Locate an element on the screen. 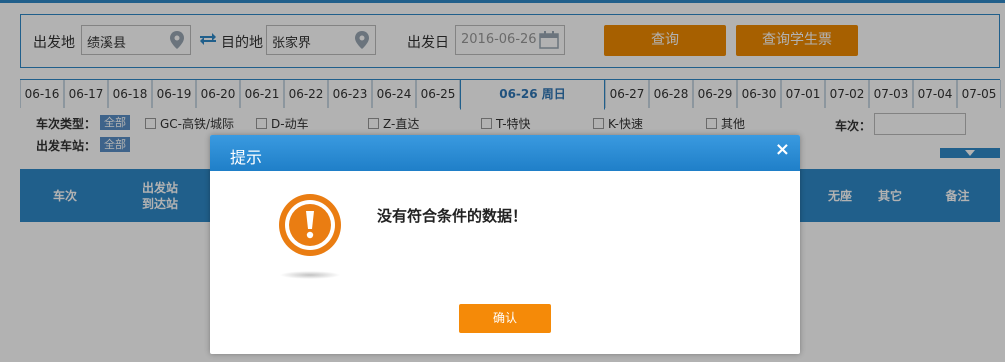 The height and width of the screenshot is (362, 1005). dialog-title: 提示 is located at coordinates (246, 157).